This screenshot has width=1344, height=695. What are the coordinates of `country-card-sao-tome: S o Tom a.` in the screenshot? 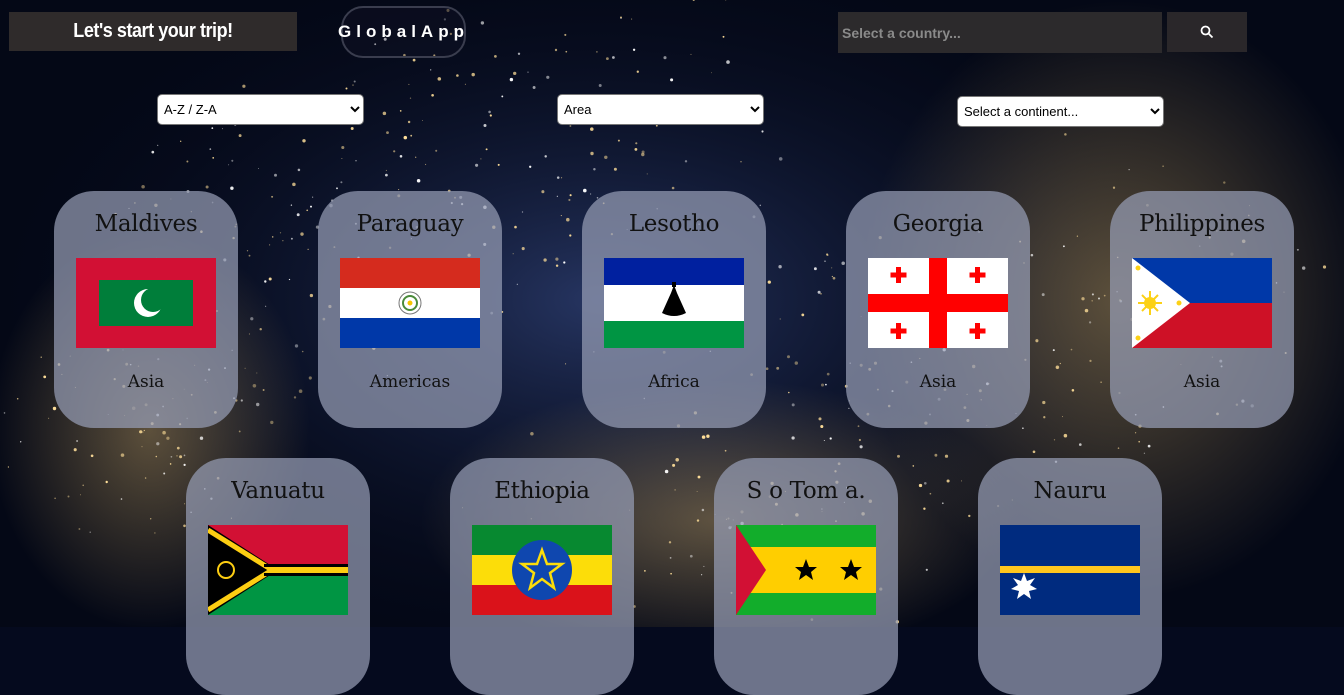 It's located at (806, 576).